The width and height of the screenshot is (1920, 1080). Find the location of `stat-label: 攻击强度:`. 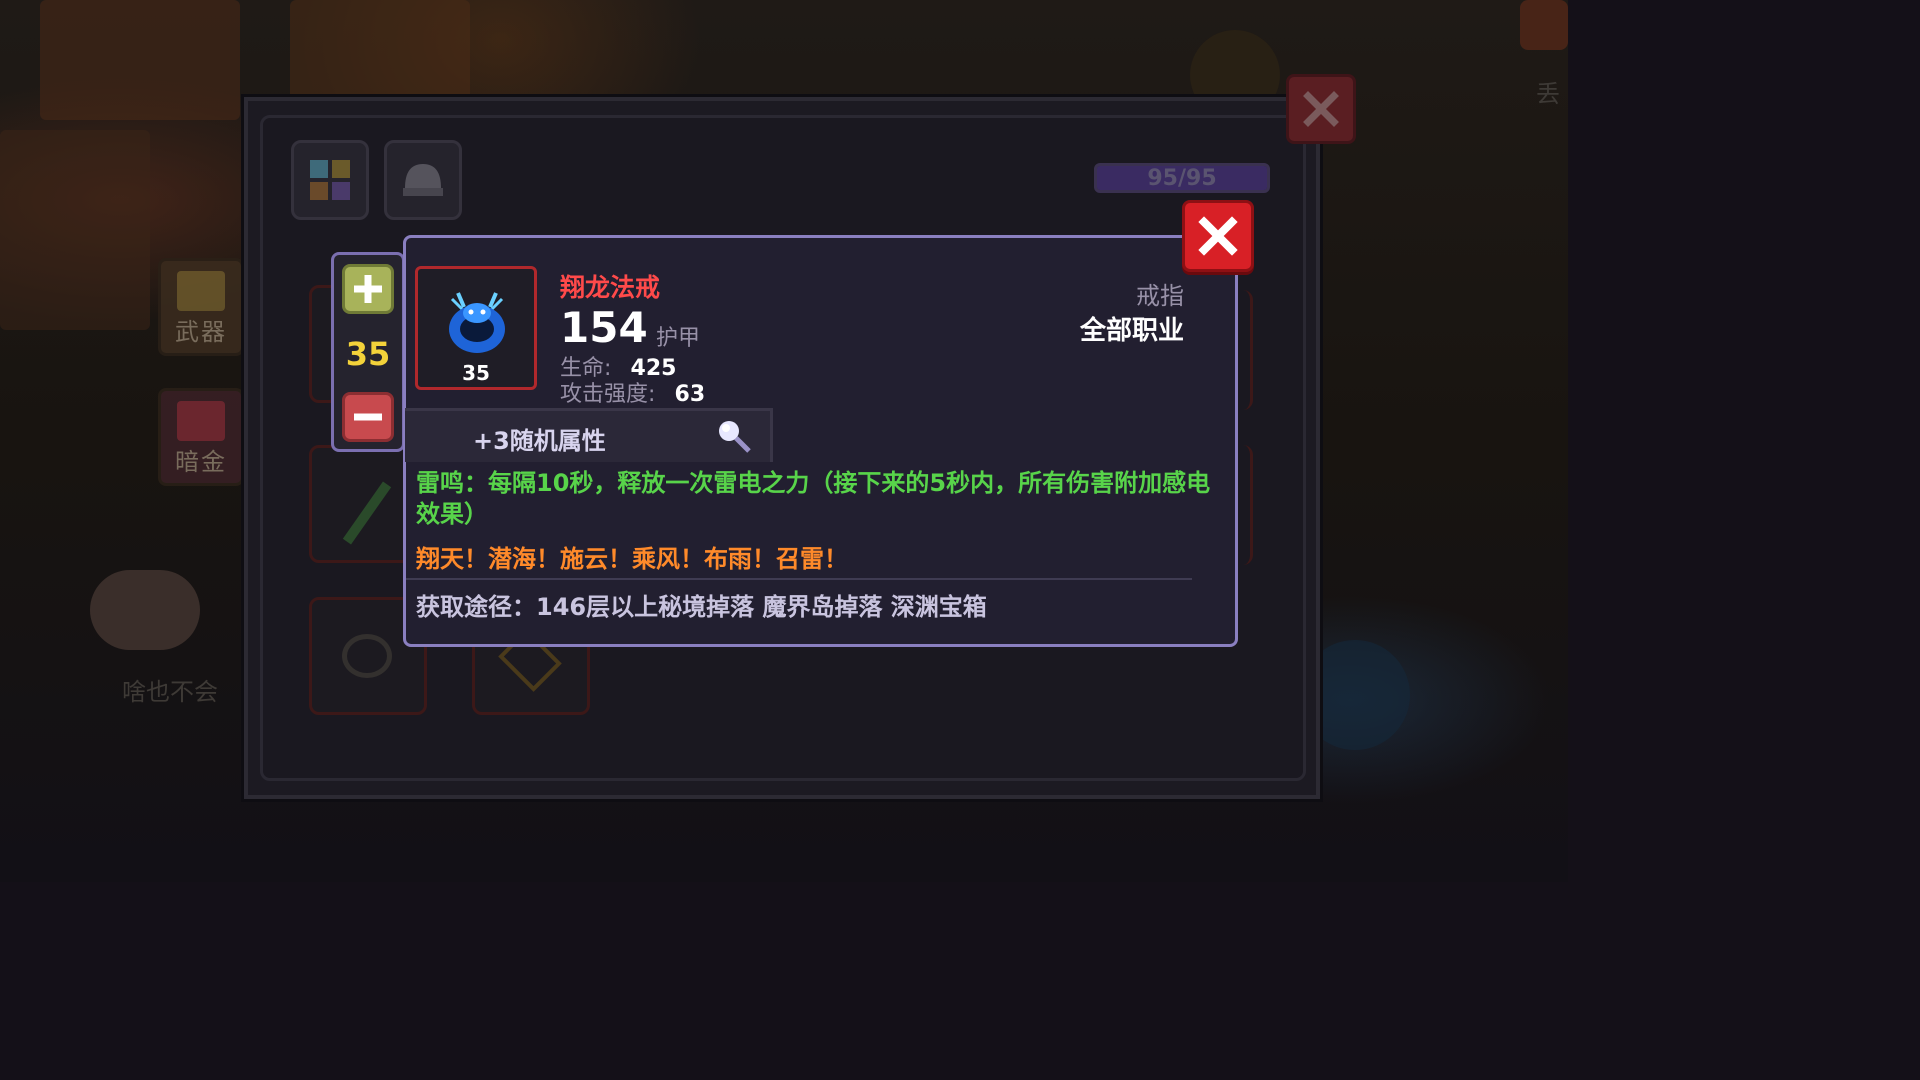

stat-label: 攻击强度: is located at coordinates (608, 394).